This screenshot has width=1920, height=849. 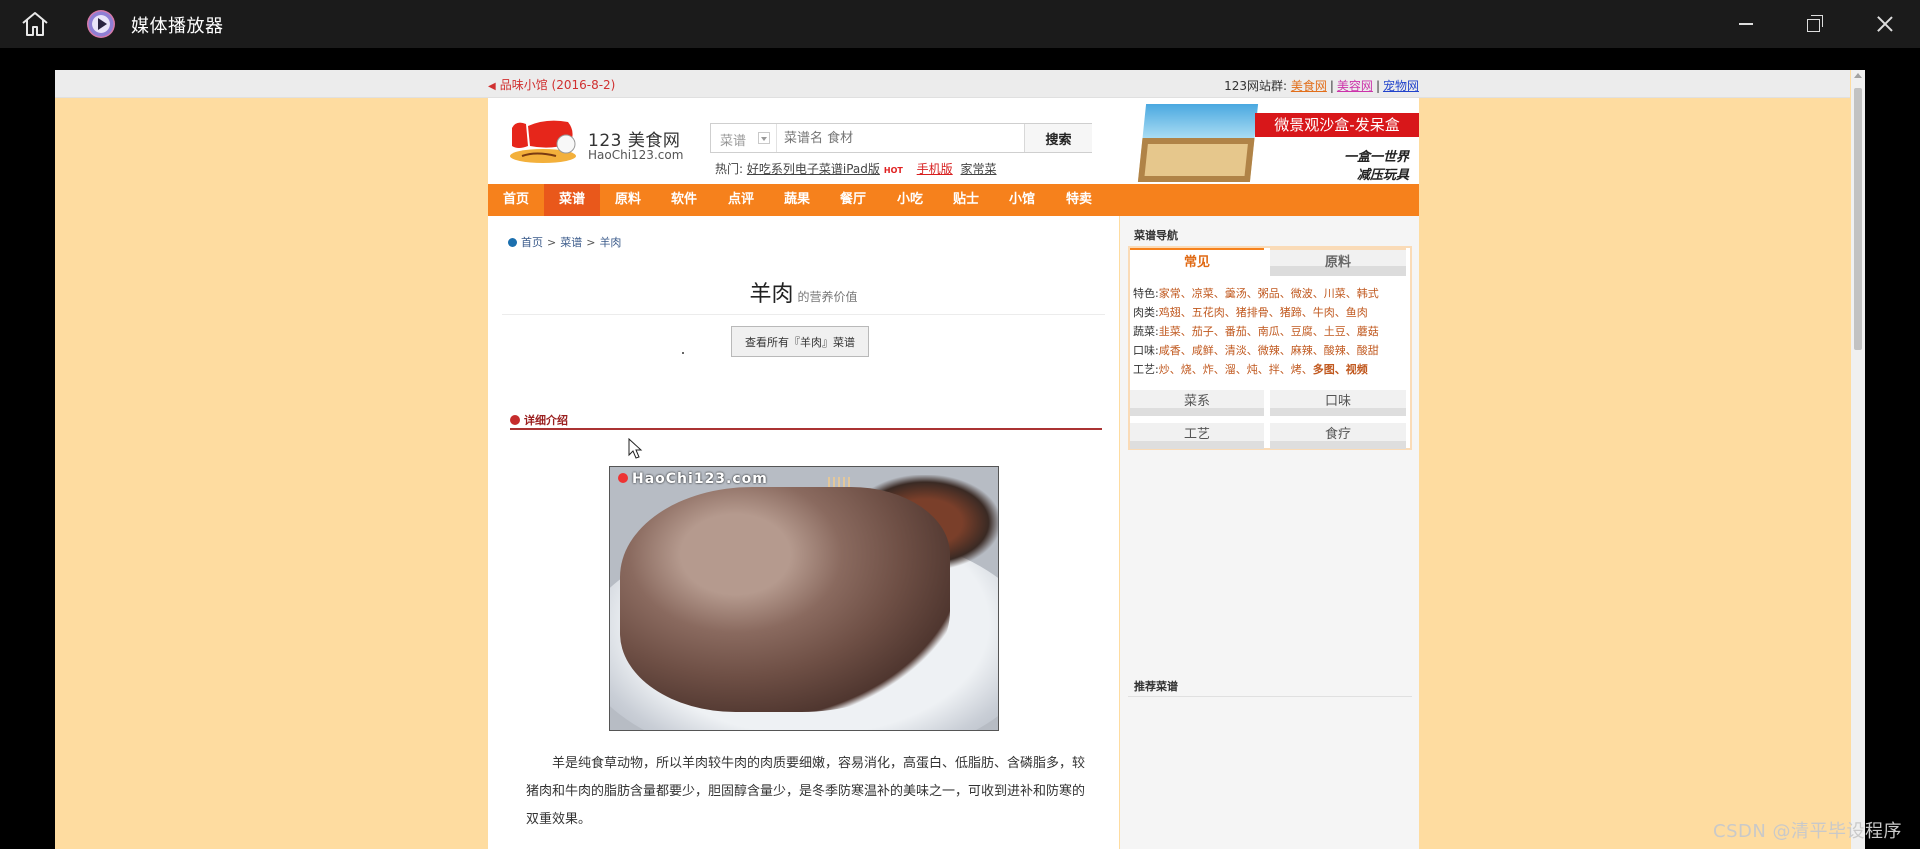 I want to click on mutton-photo: HaoChi123.com, so click(x=804, y=598).